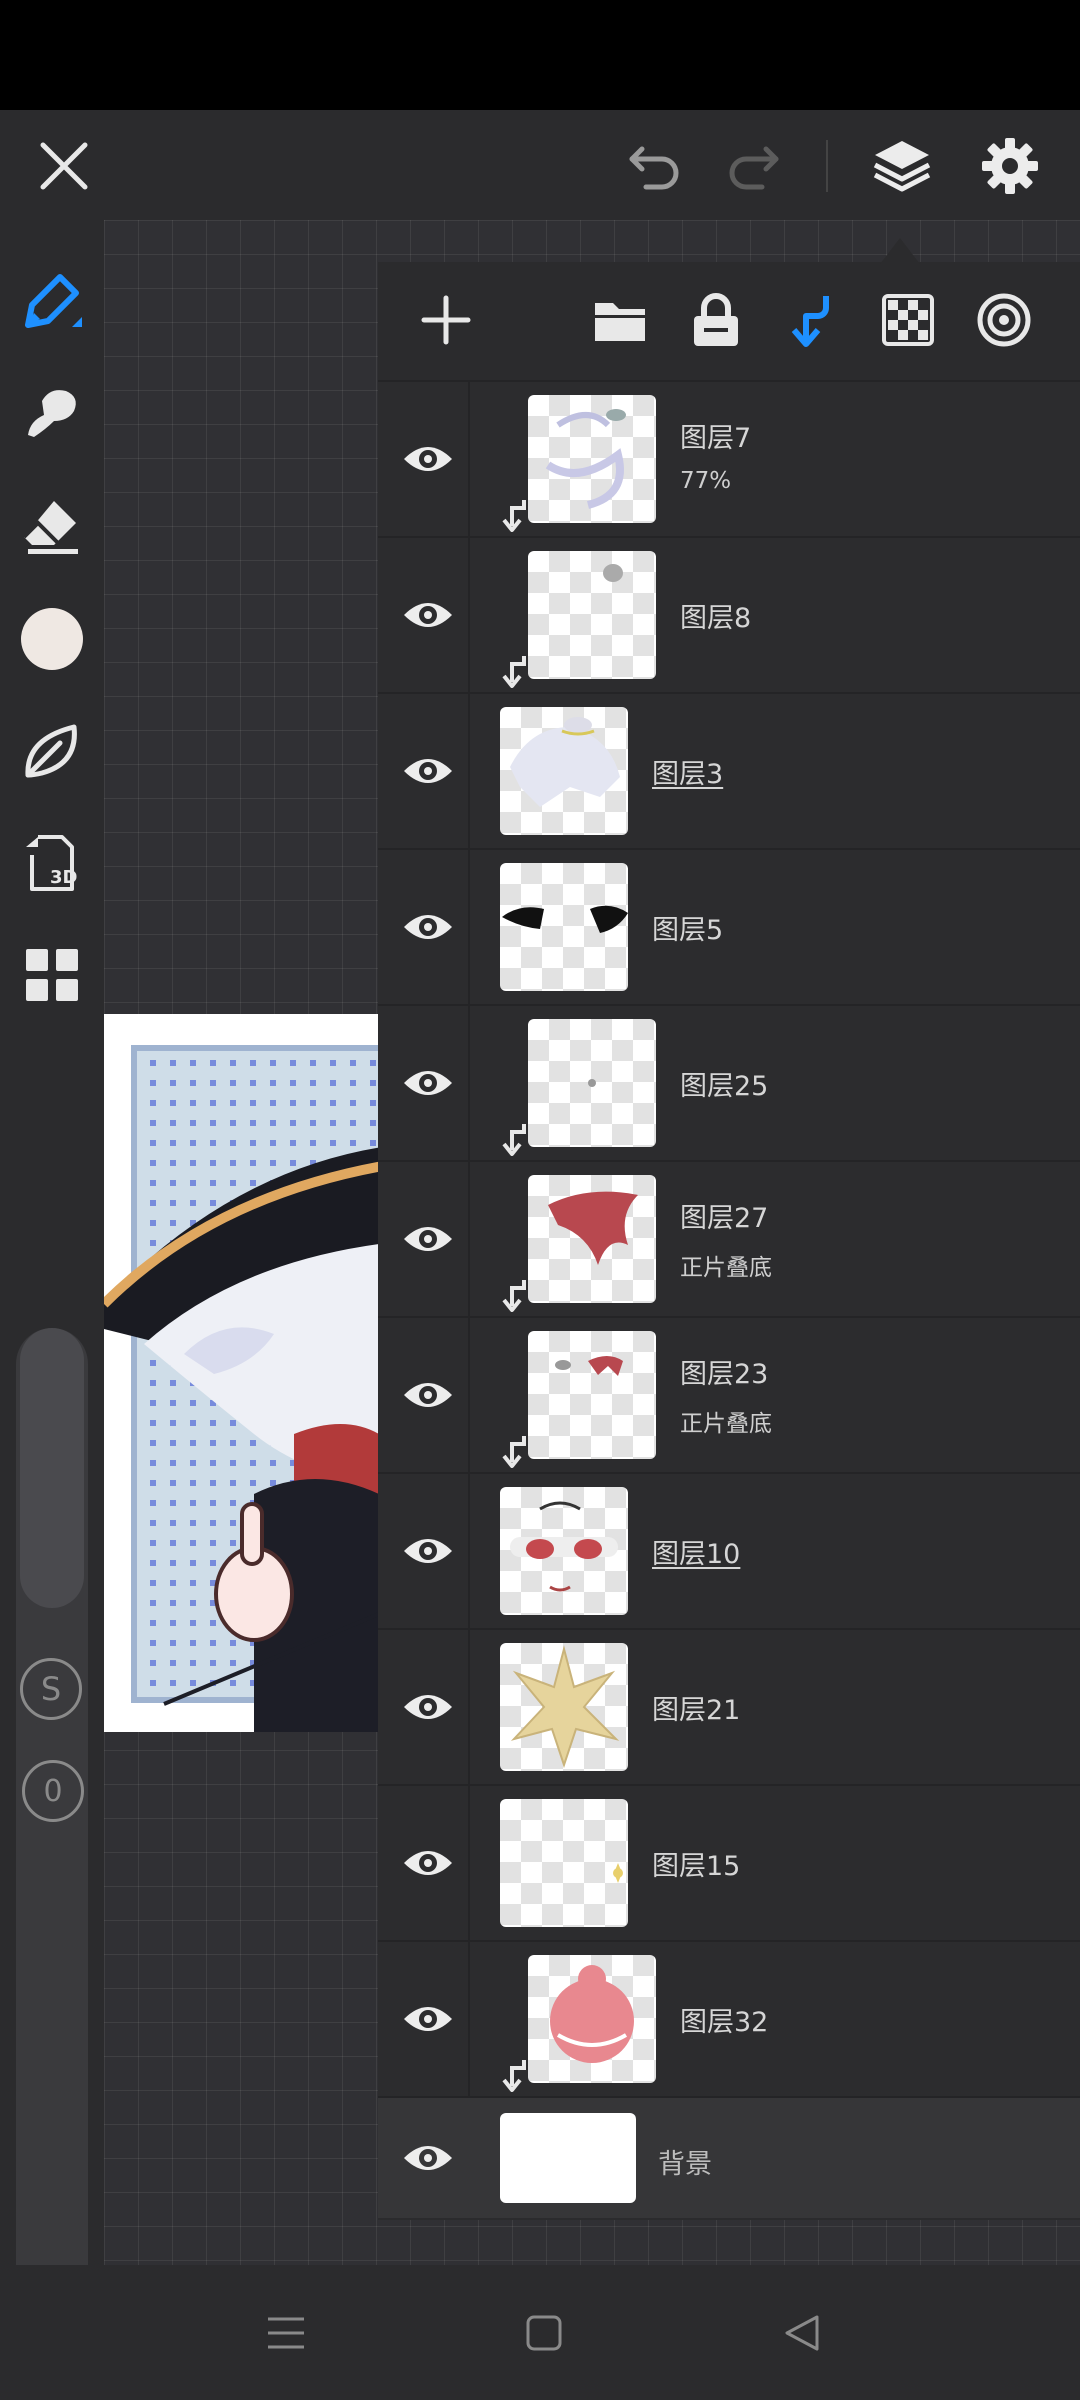 The image size is (1080, 2400). Describe the element at coordinates (902, 166) in the screenshot. I see `layers-icon` at that location.